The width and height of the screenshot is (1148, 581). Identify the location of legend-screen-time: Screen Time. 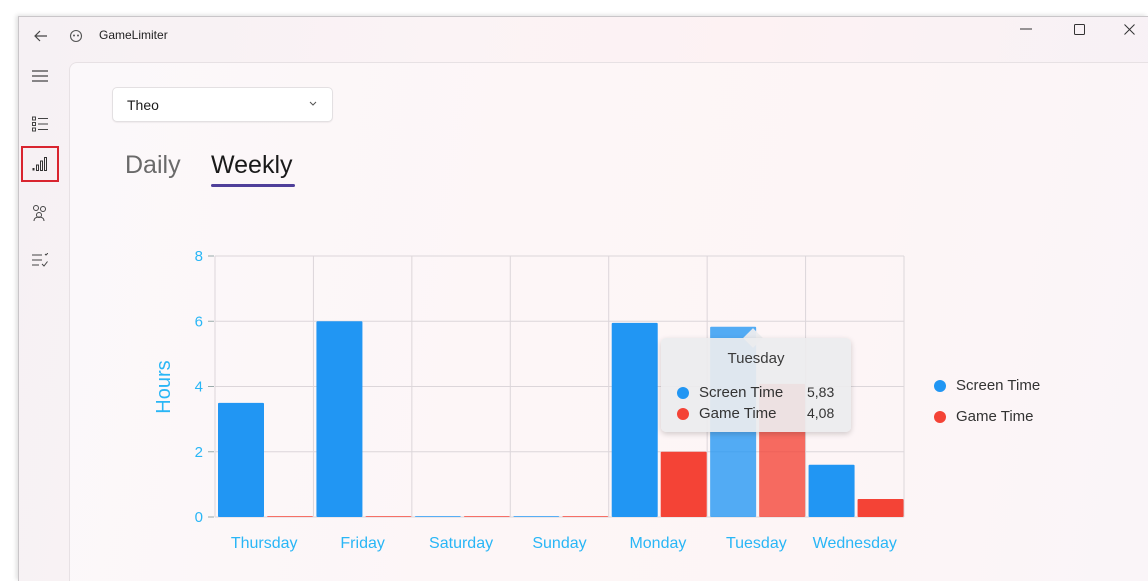
(987, 385).